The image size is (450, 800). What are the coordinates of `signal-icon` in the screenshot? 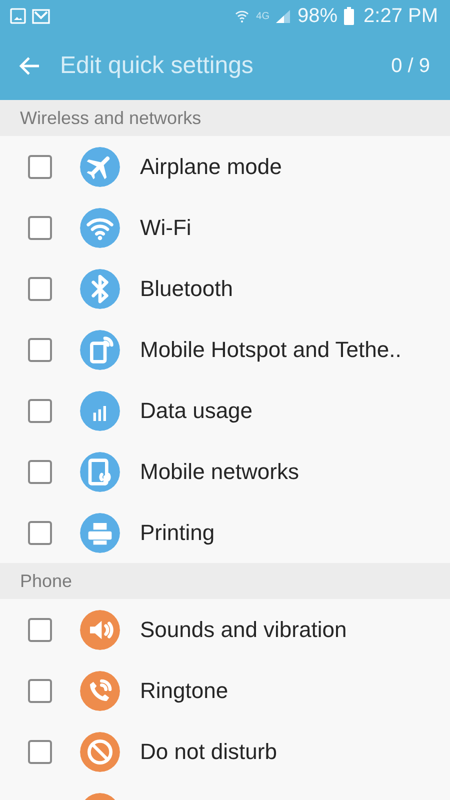 It's located at (283, 16).